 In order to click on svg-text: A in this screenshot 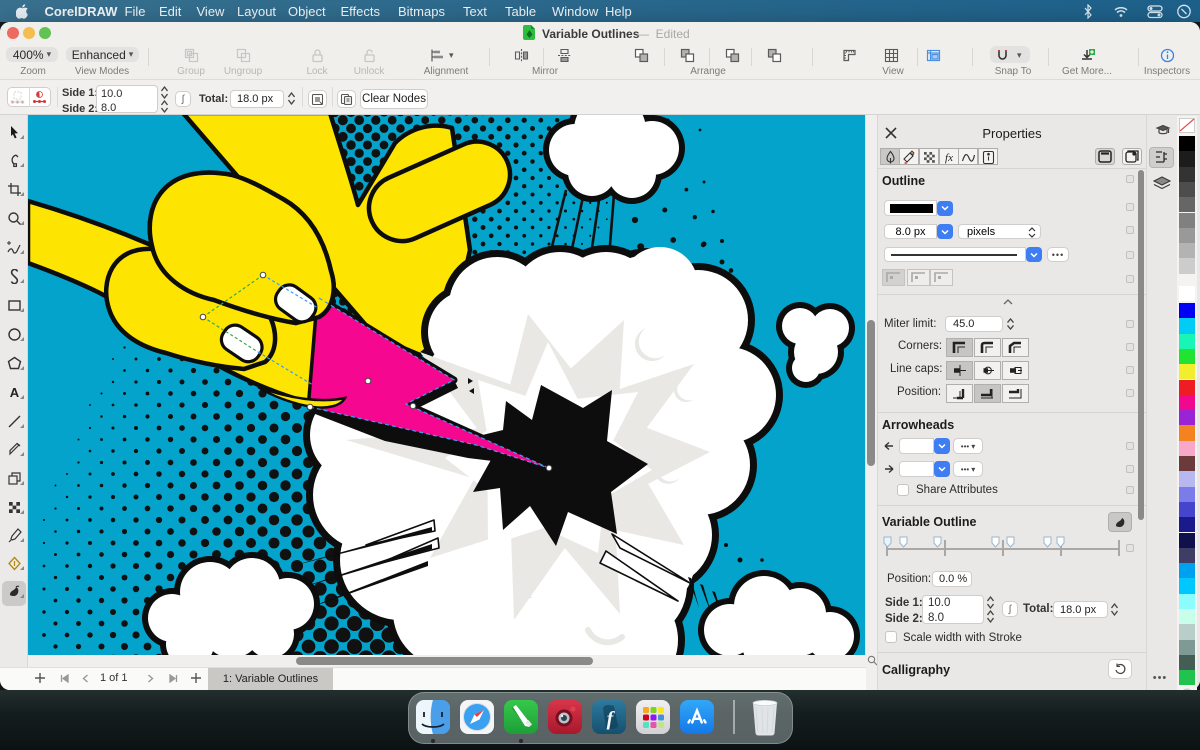, I will do `click(14, 392)`.